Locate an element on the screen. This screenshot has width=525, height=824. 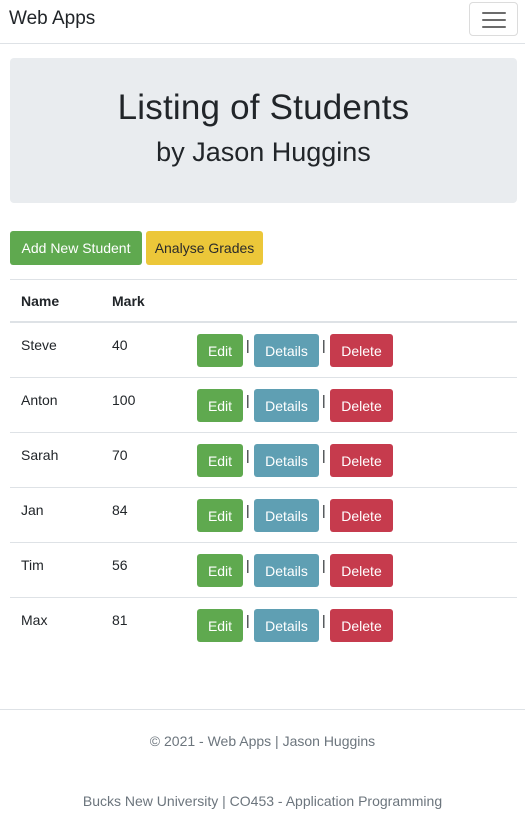
student-mark: 70 is located at coordinates (120, 455).